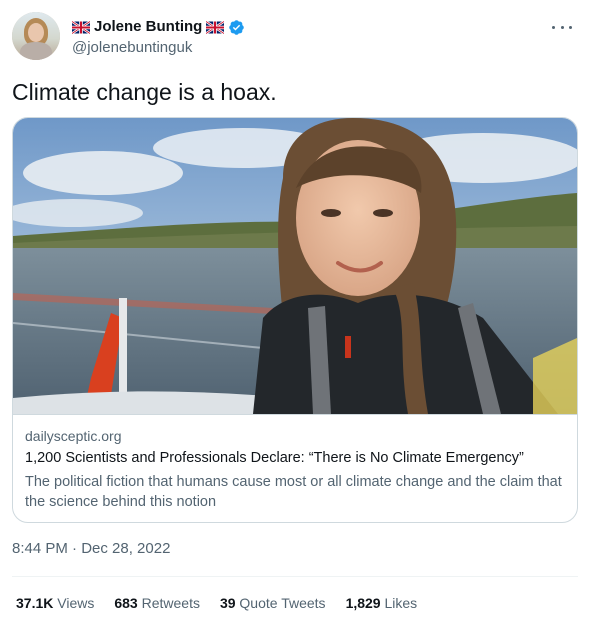  Describe the element at coordinates (295, 576) in the screenshot. I see `divider` at that location.